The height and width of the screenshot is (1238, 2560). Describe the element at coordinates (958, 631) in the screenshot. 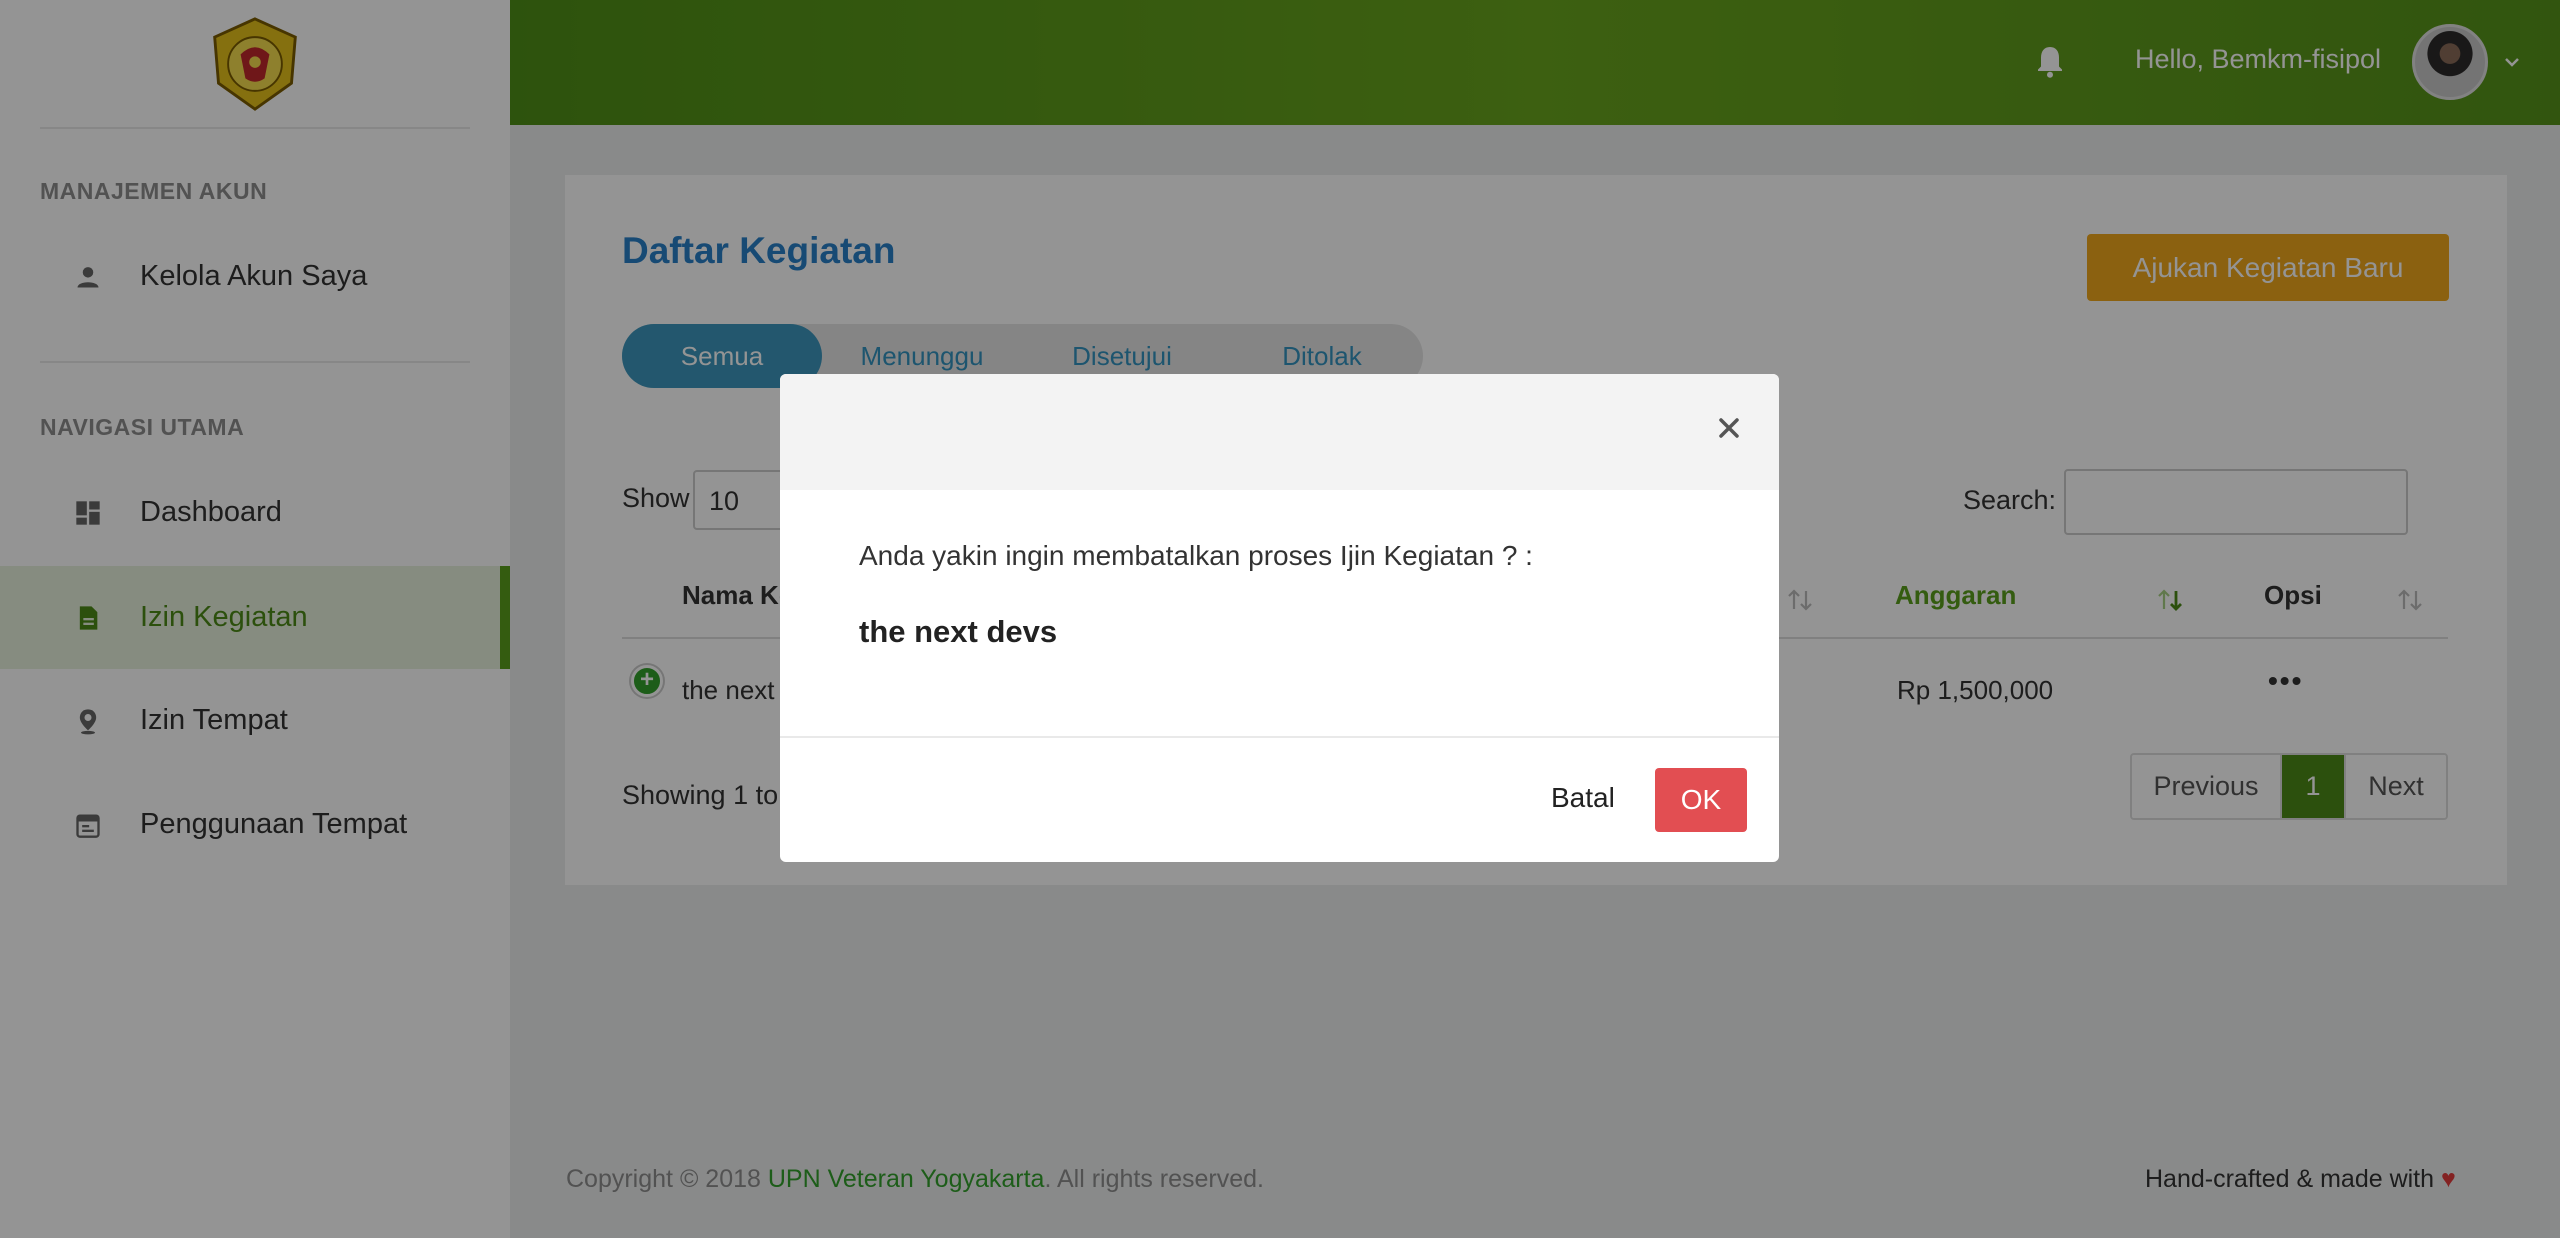

I see `dialog-item-name: the next devs` at that location.